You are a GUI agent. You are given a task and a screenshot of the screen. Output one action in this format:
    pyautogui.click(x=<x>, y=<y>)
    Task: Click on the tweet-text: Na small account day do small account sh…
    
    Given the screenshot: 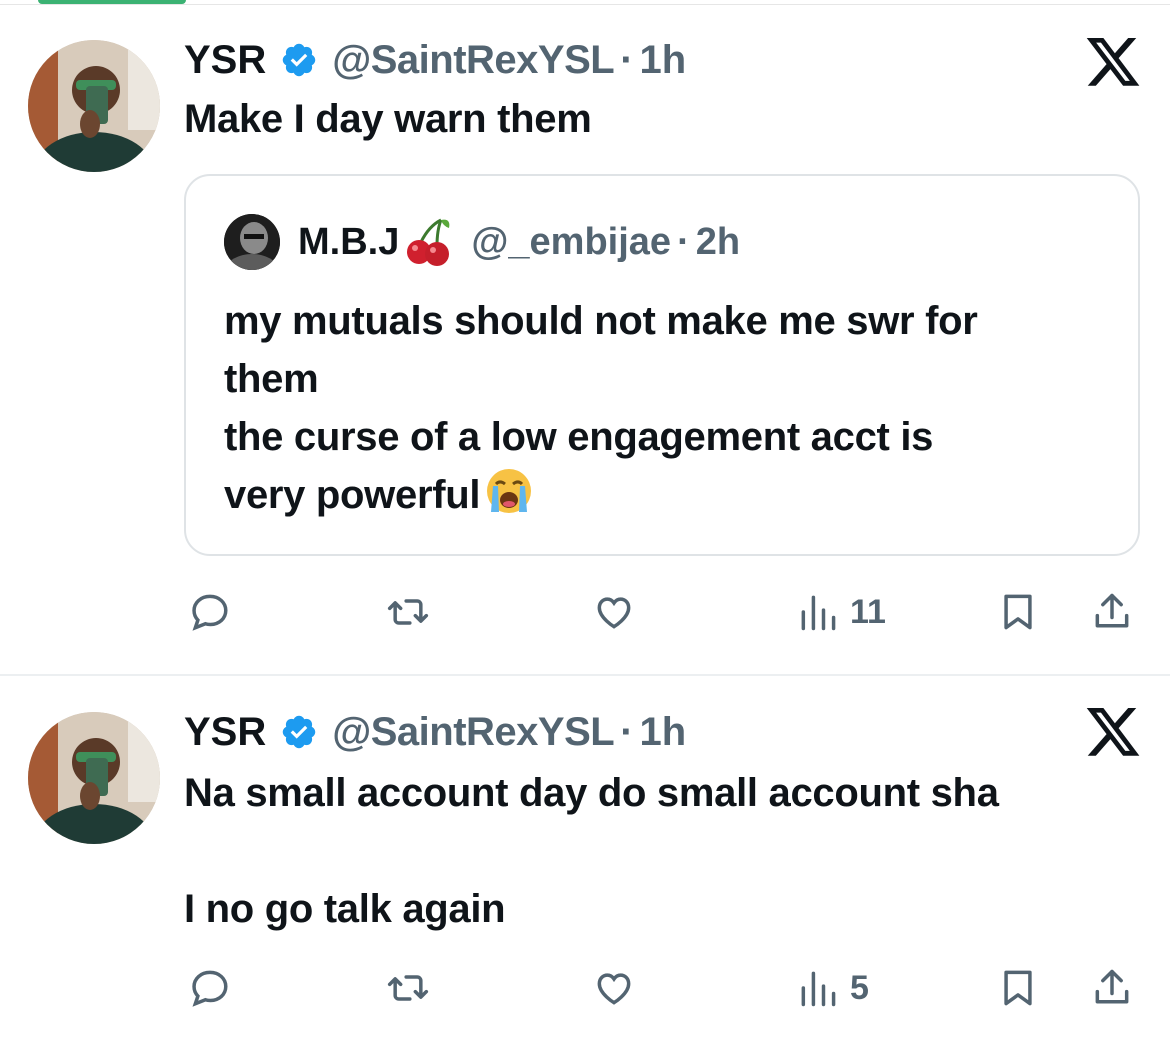 What is the action you would take?
    pyautogui.click(x=591, y=851)
    